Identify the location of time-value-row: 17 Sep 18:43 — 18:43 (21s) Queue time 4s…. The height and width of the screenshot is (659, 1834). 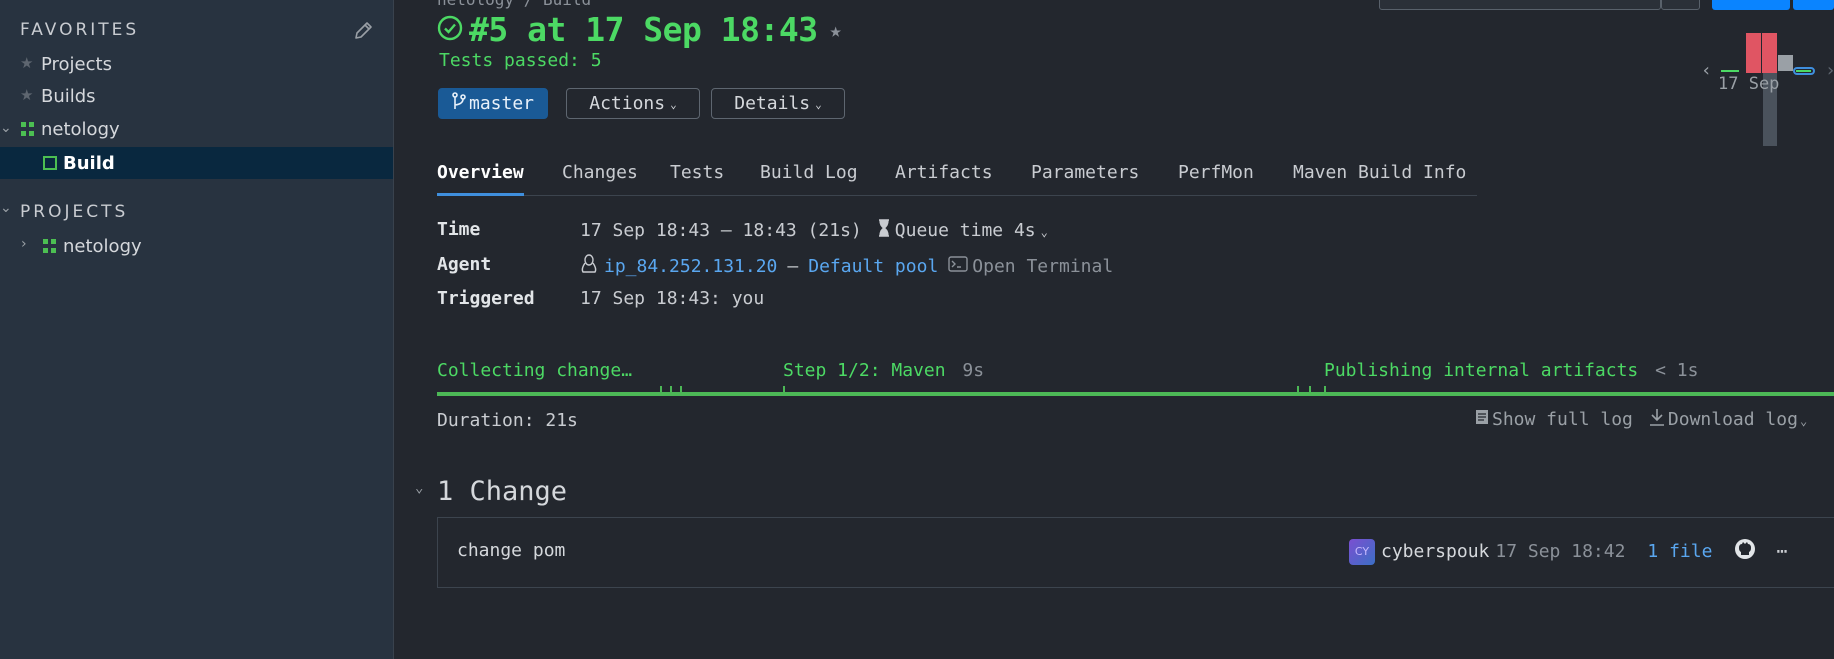
(814, 230).